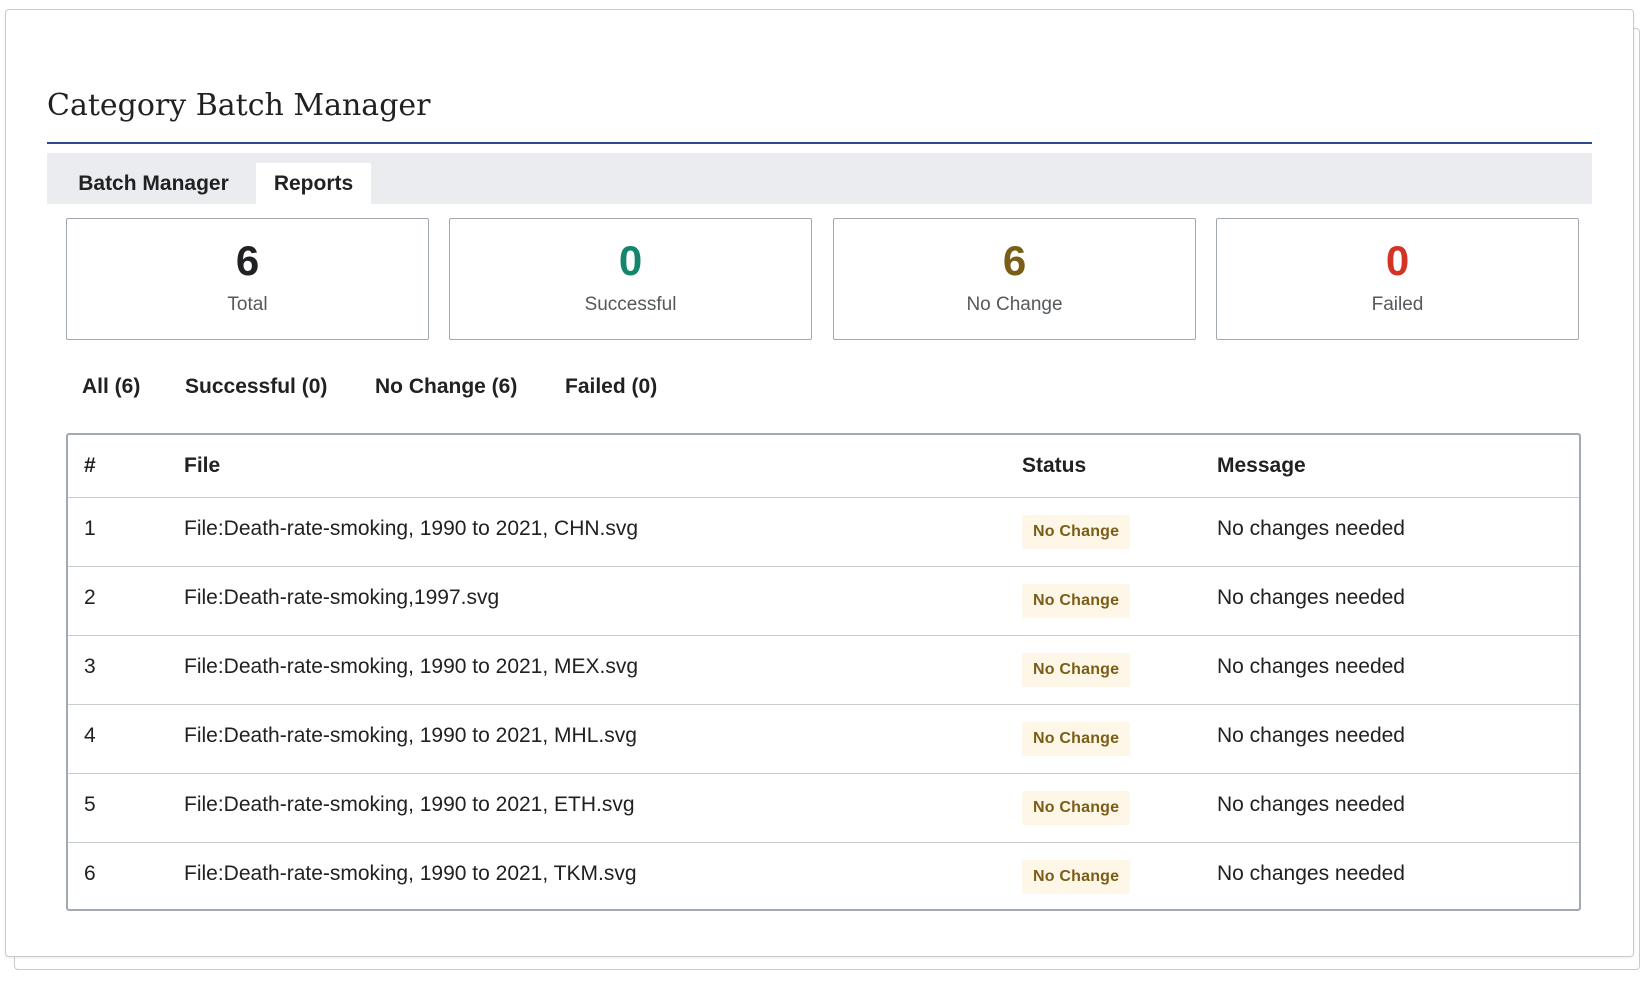 The height and width of the screenshot is (981, 1644). Describe the element at coordinates (247, 304) in the screenshot. I see `stat-total-label: Total` at that location.